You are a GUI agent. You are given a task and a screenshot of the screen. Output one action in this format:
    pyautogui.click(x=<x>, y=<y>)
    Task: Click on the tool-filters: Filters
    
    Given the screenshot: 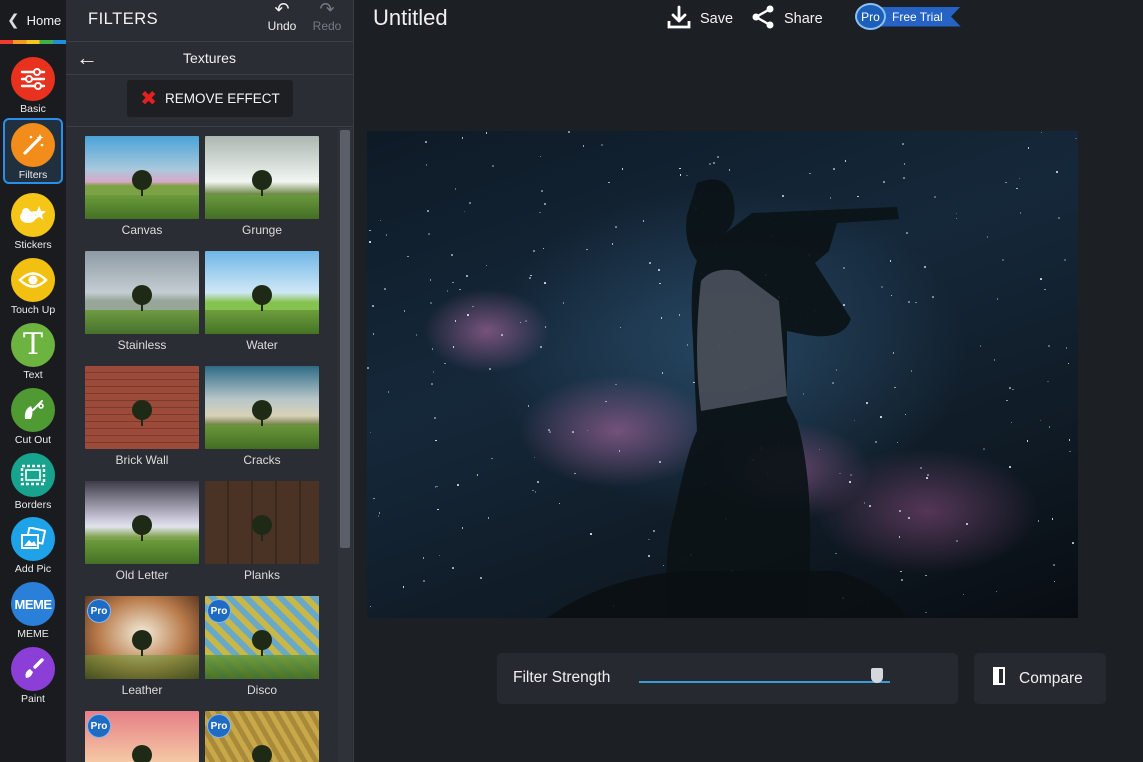 What is the action you would take?
    pyautogui.click(x=33, y=151)
    